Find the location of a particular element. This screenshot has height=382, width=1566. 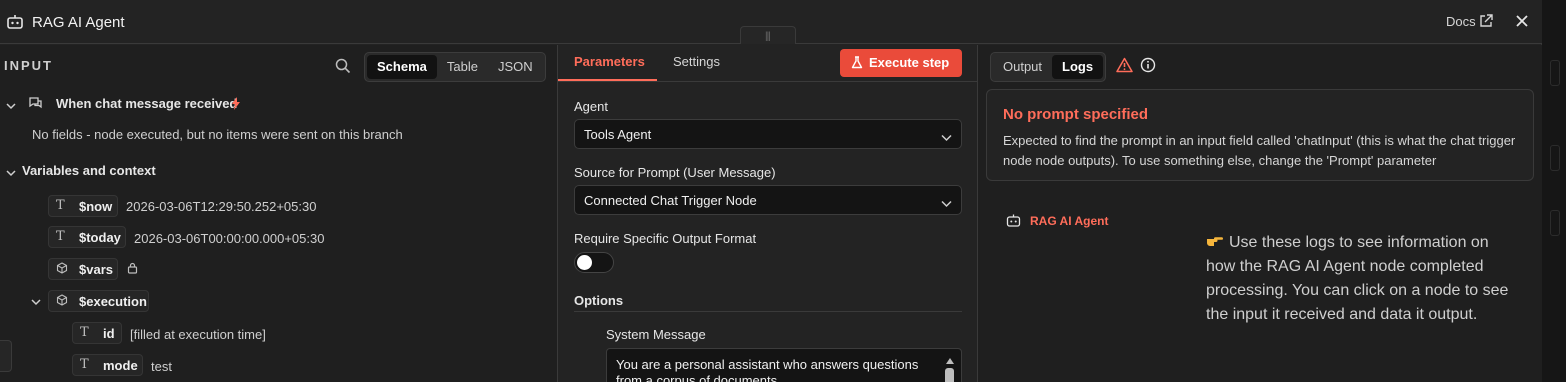

background-canvas-strip is located at coordinates (1554, 191).